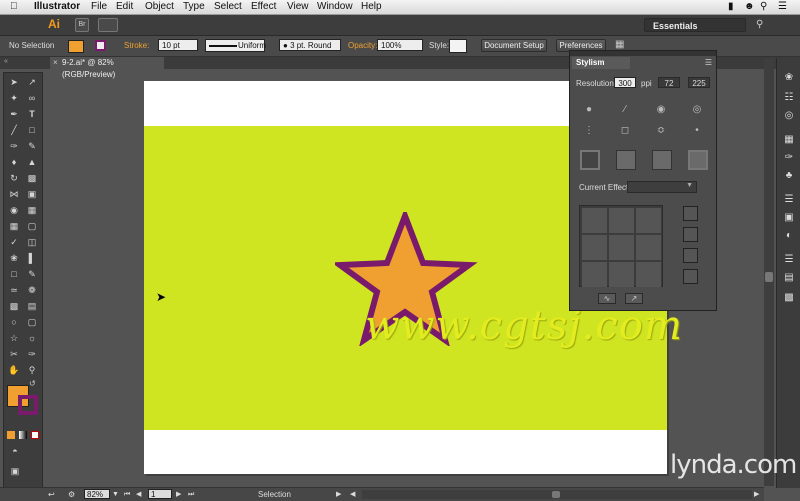  I want to click on gradient-mode-icon, so click(23, 435).